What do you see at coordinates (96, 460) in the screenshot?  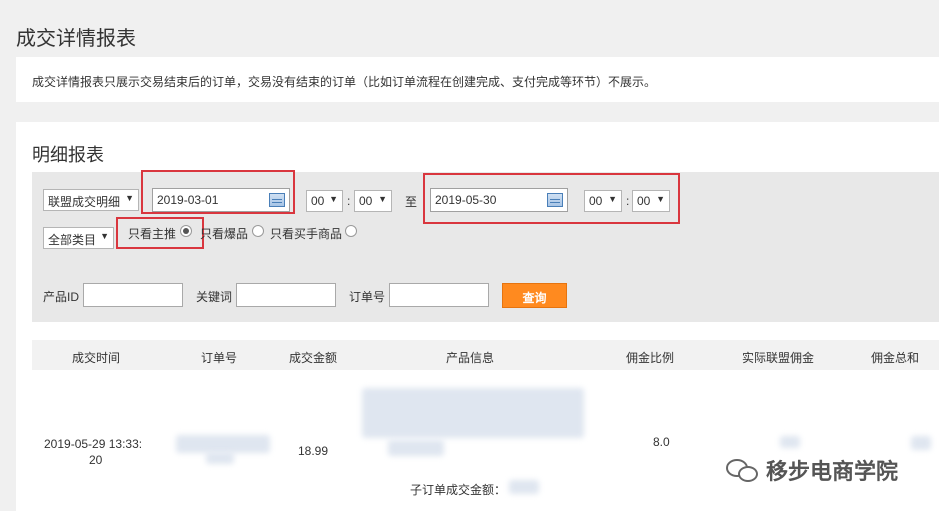 I see `row-time-line2: 20` at bounding box center [96, 460].